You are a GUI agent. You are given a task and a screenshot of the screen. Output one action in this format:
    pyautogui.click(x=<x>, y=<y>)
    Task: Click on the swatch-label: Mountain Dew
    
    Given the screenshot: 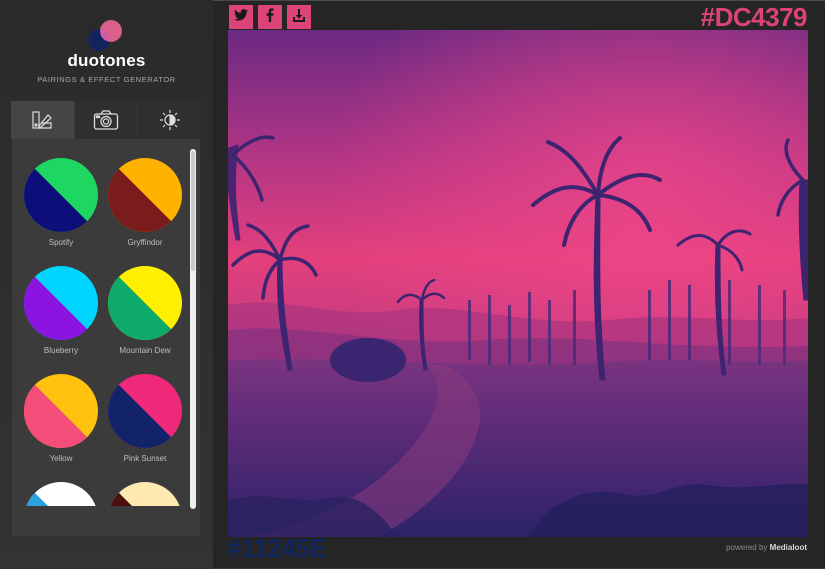 What is the action you would take?
    pyautogui.click(x=145, y=350)
    